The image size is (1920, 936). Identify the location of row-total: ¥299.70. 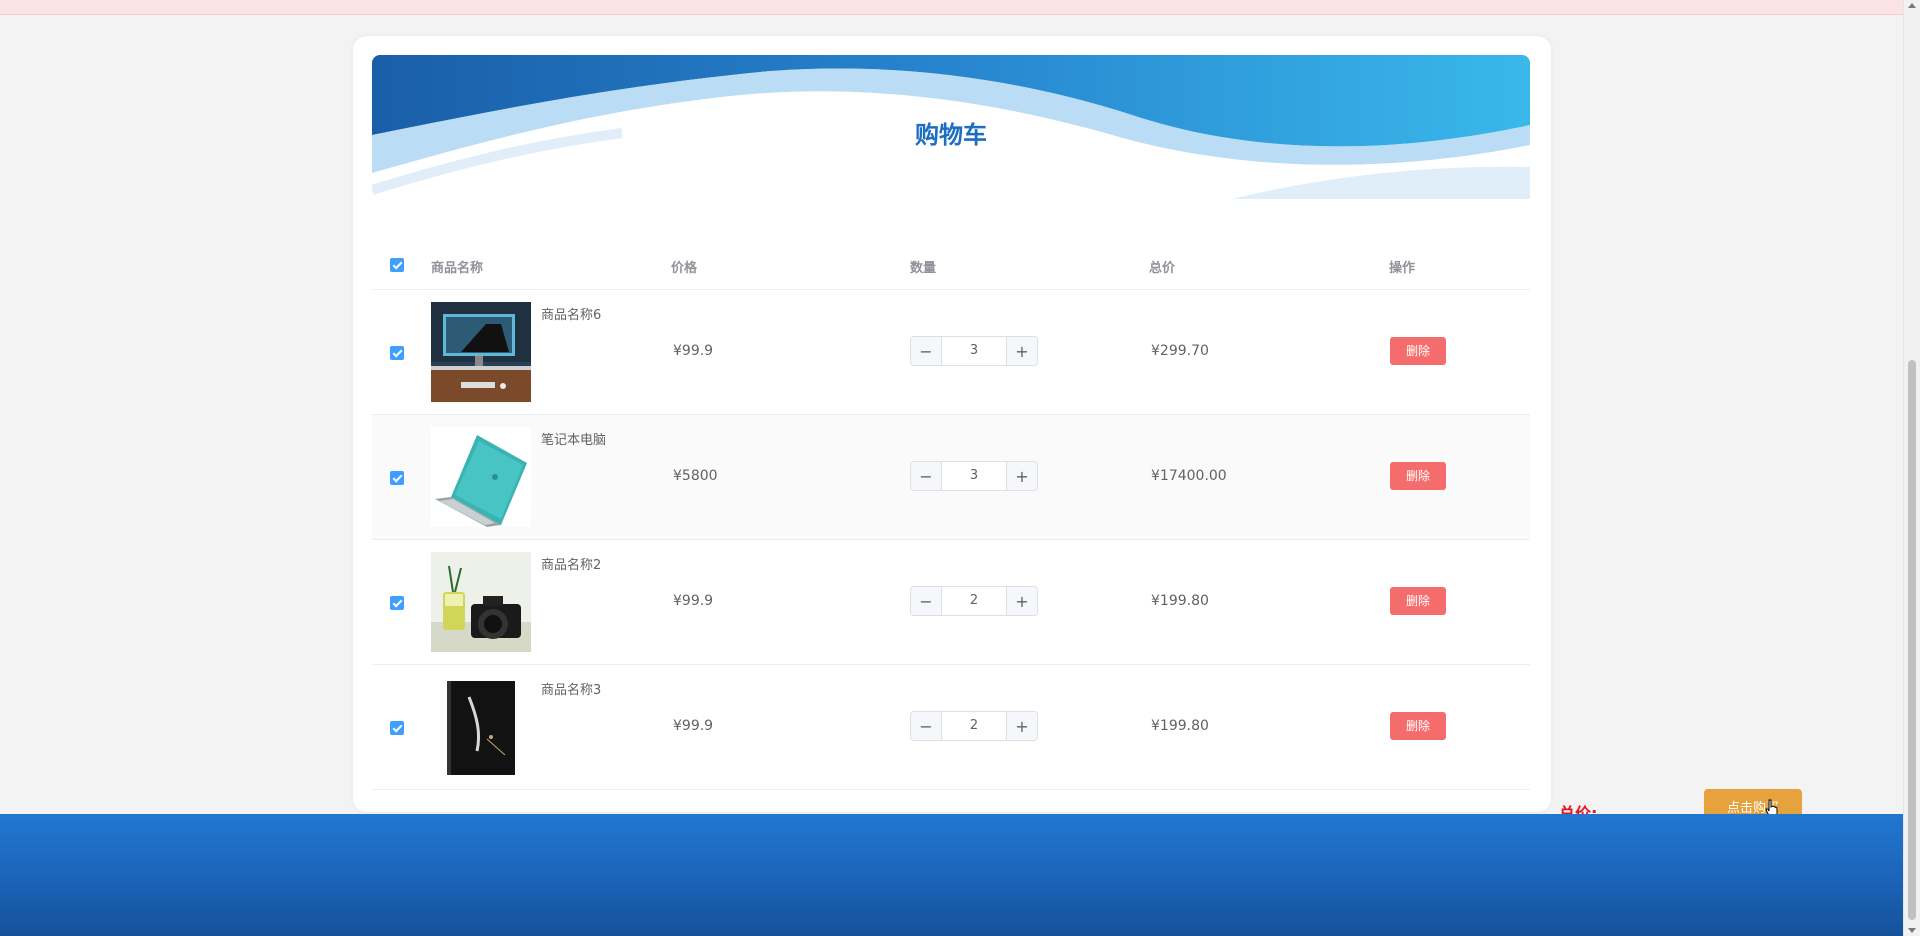
(1180, 351).